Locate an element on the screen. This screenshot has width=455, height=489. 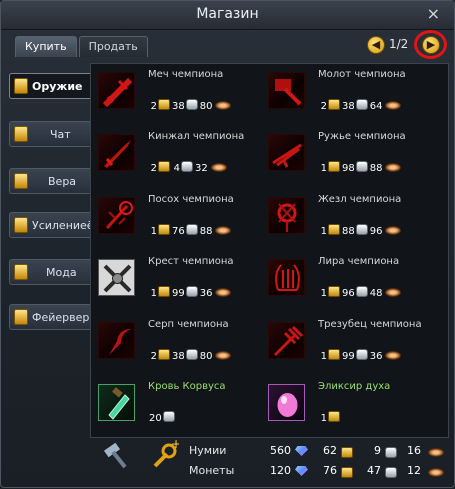
hammer-icon is located at coordinates (116, 455).